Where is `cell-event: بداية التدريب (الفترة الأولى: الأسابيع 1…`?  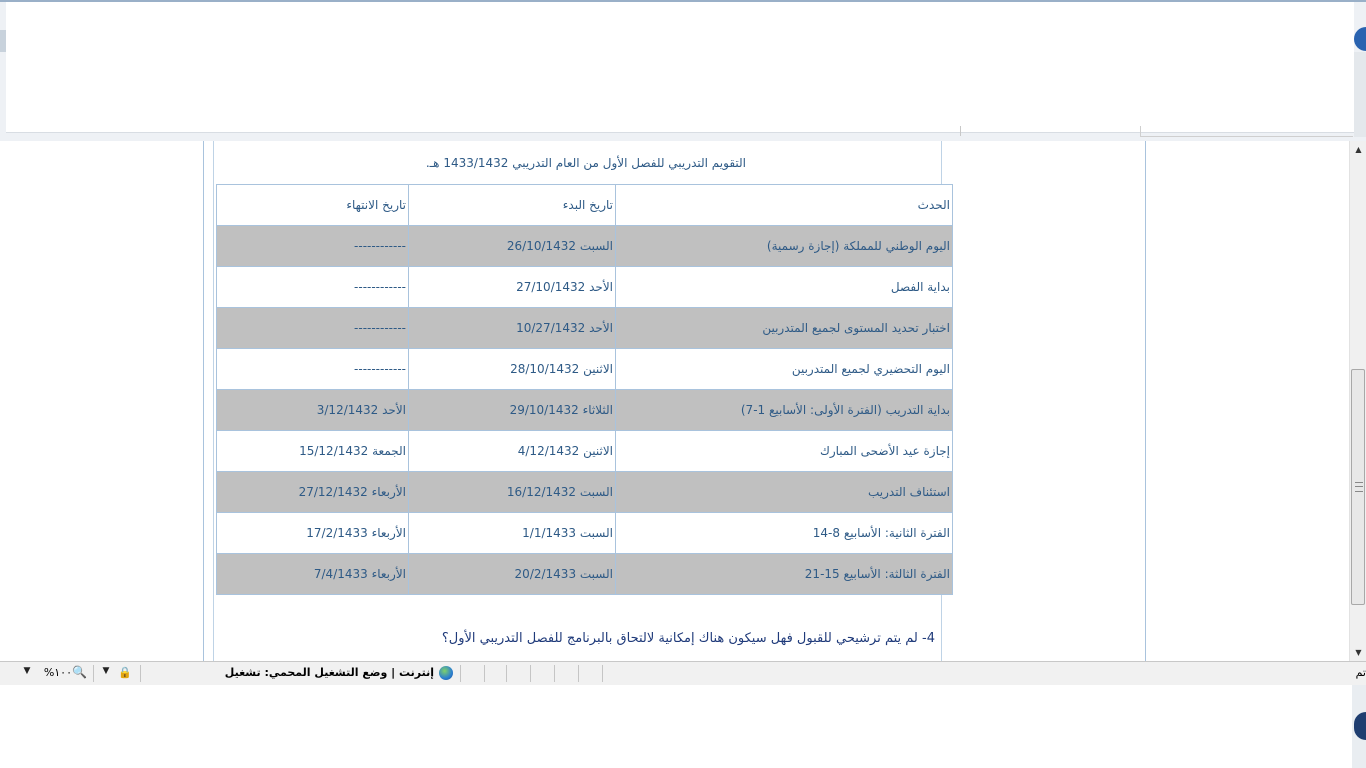 cell-event: بداية التدريب (الفترة الأولى: الأسابيع 1… is located at coordinates (784, 410).